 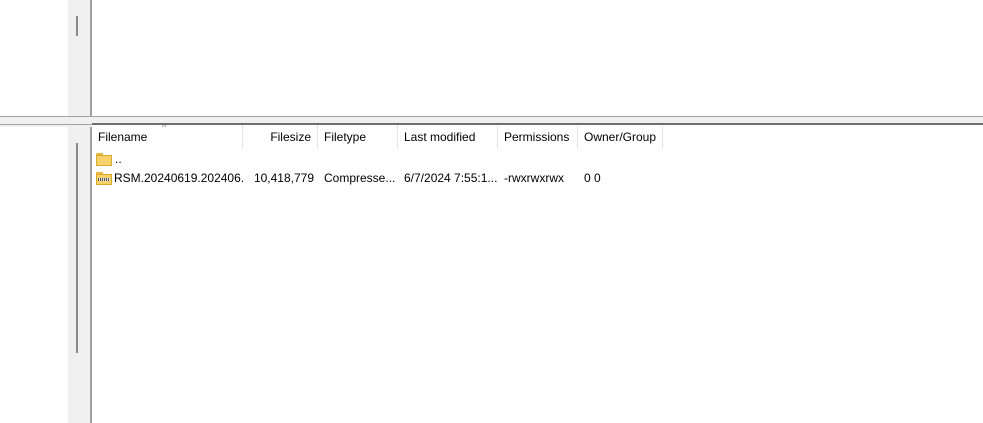 I want to click on filename-text: .., so click(x=118, y=159).